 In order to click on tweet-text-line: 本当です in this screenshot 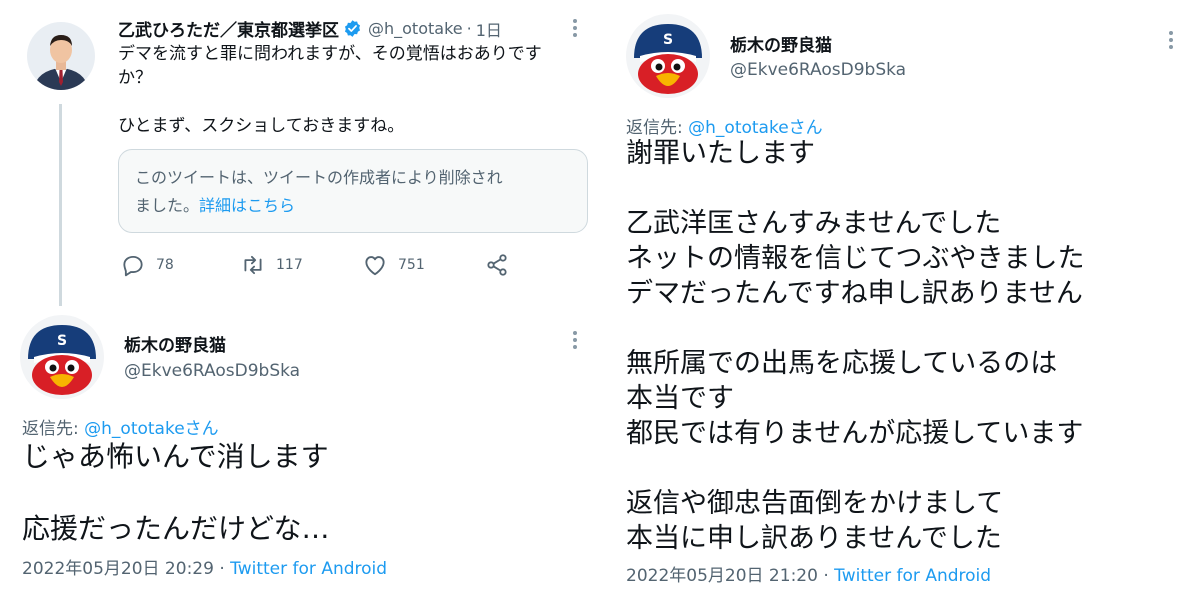, I will do `click(680, 398)`.